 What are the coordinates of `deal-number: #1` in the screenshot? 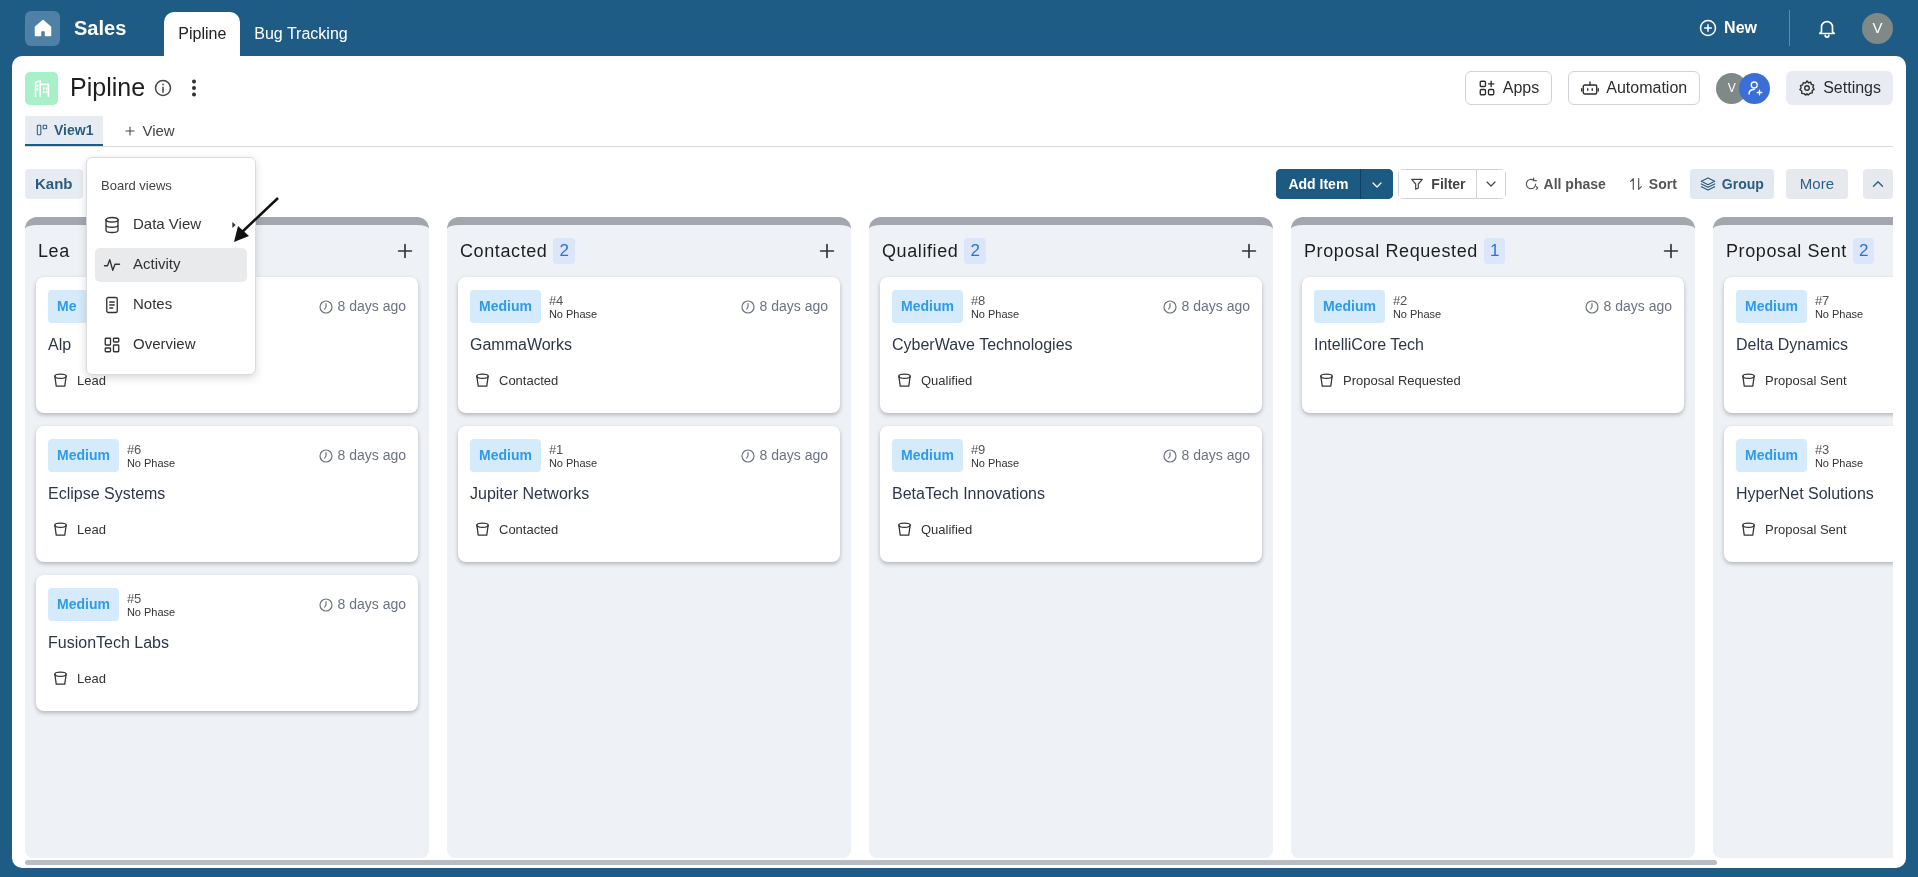 It's located at (556, 449).